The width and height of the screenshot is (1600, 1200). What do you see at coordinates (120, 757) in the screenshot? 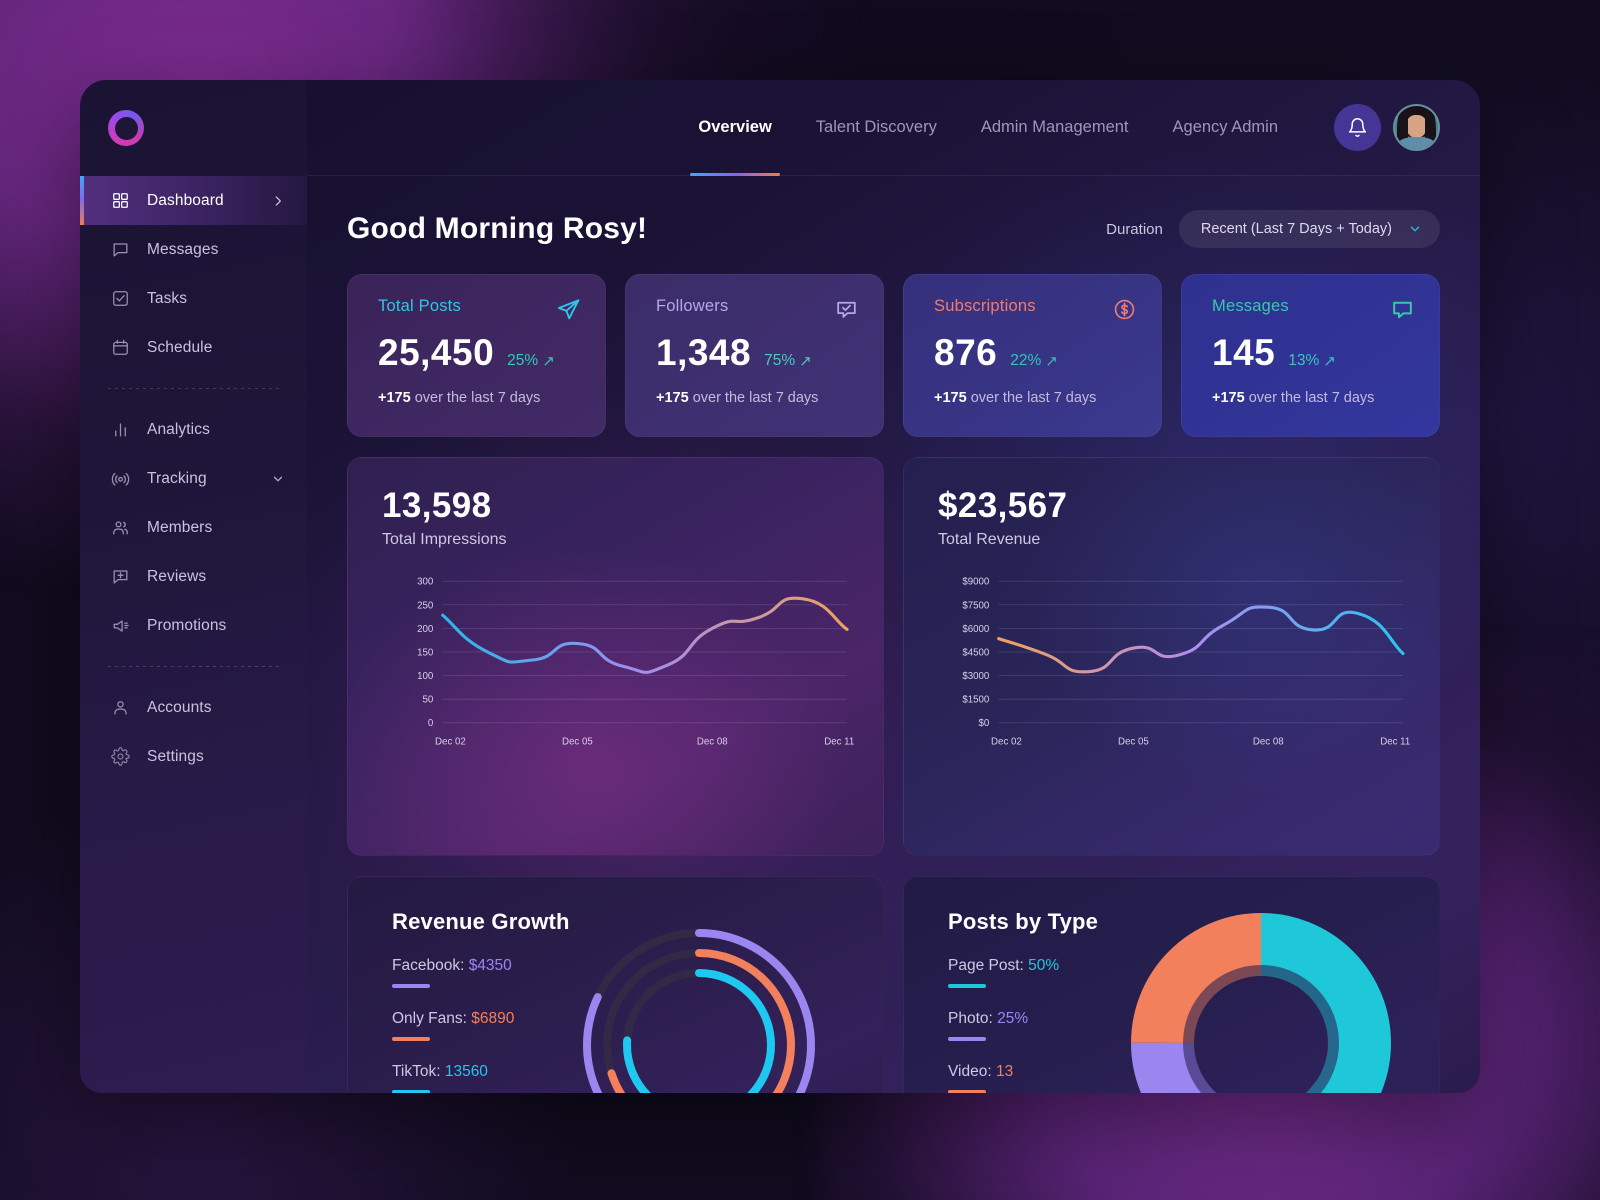
I see `gear-icon` at bounding box center [120, 757].